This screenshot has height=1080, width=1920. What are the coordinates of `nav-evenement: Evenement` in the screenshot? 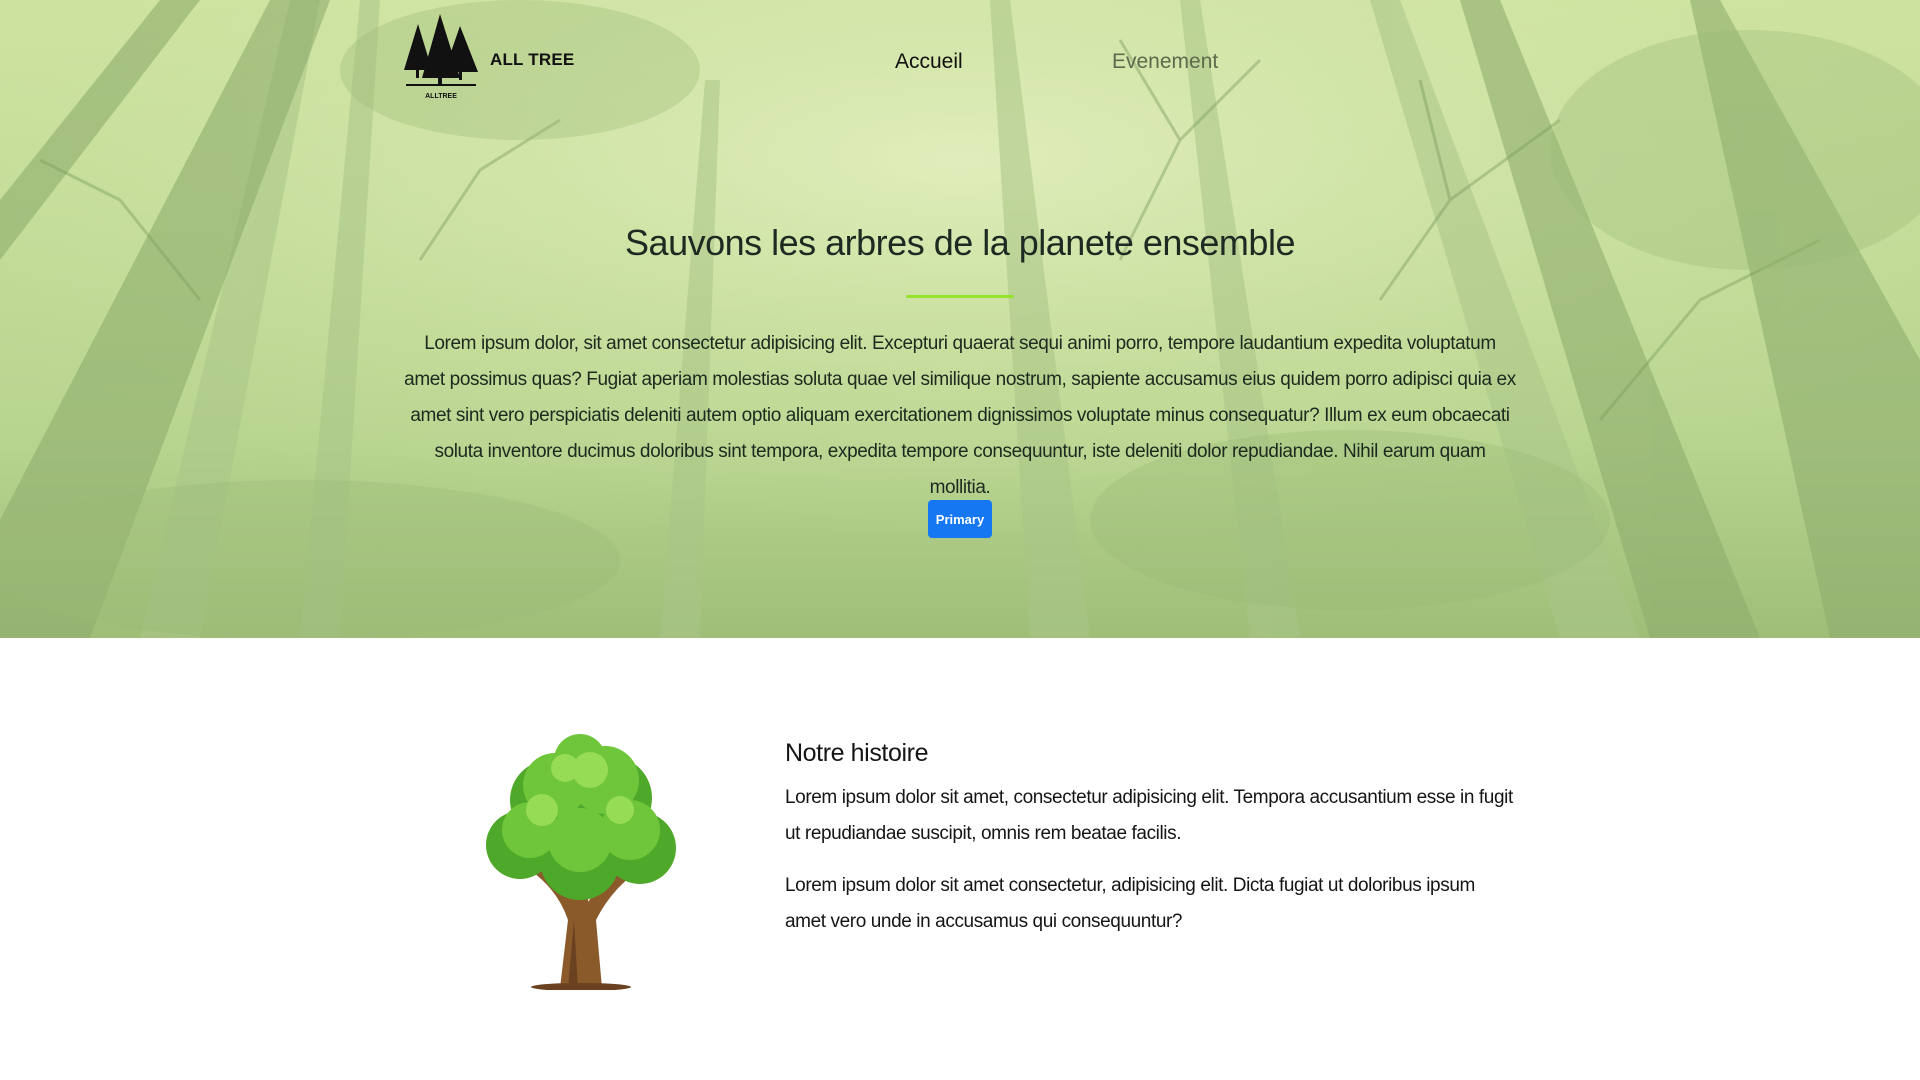 It's located at (1165, 62).